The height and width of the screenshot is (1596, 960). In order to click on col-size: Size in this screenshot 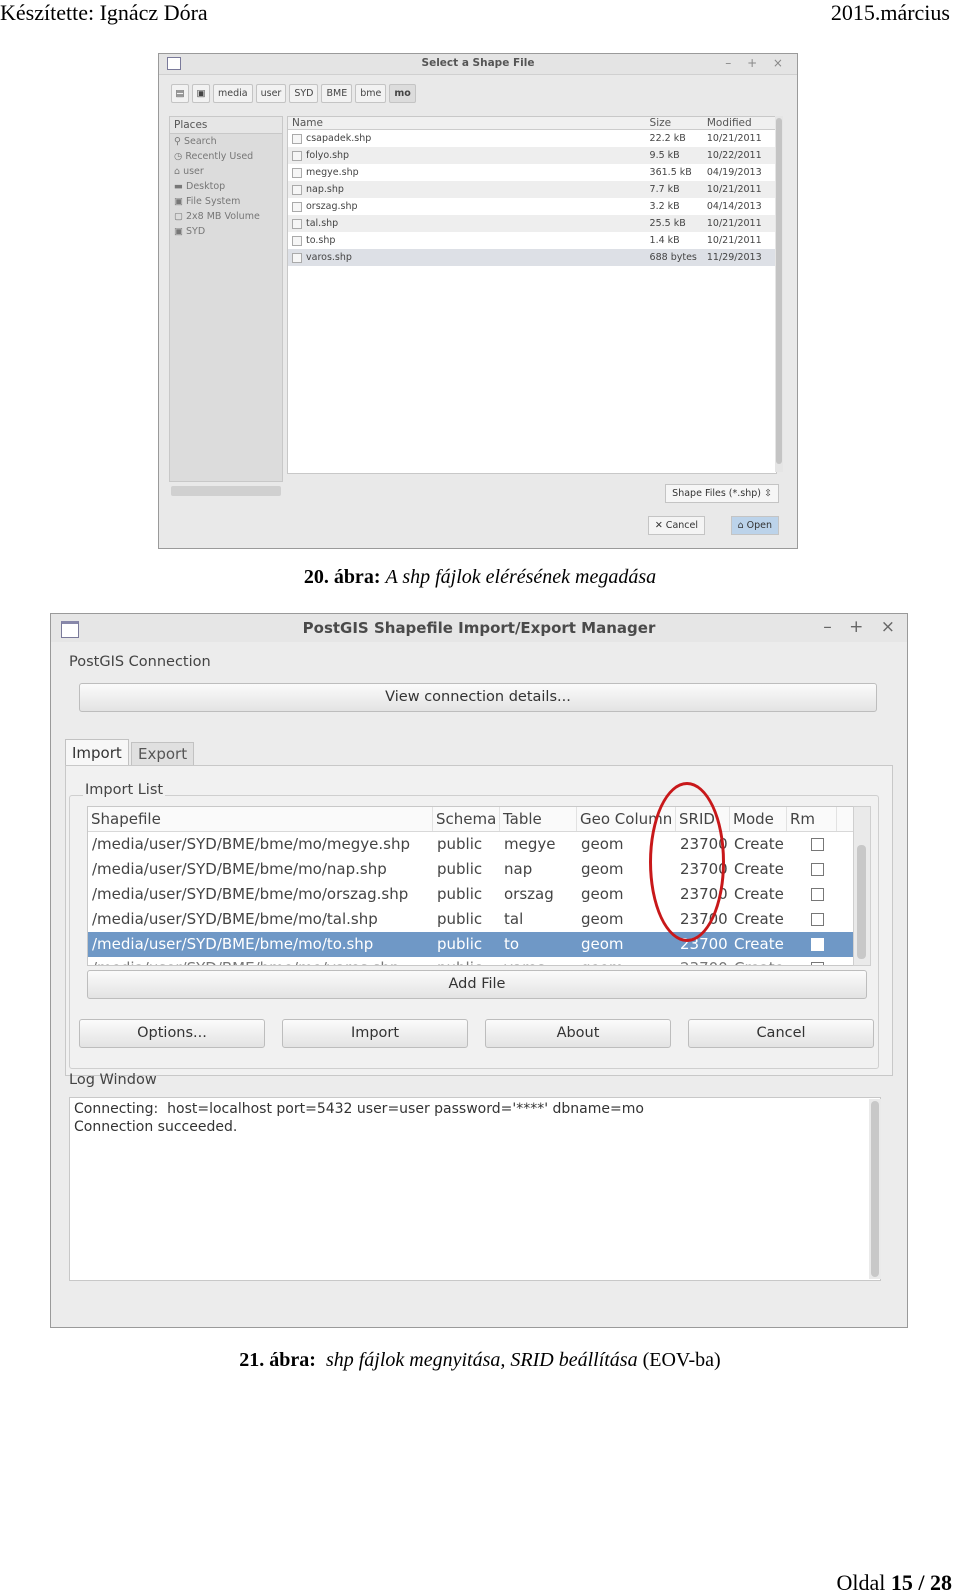, I will do `click(674, 123)`.